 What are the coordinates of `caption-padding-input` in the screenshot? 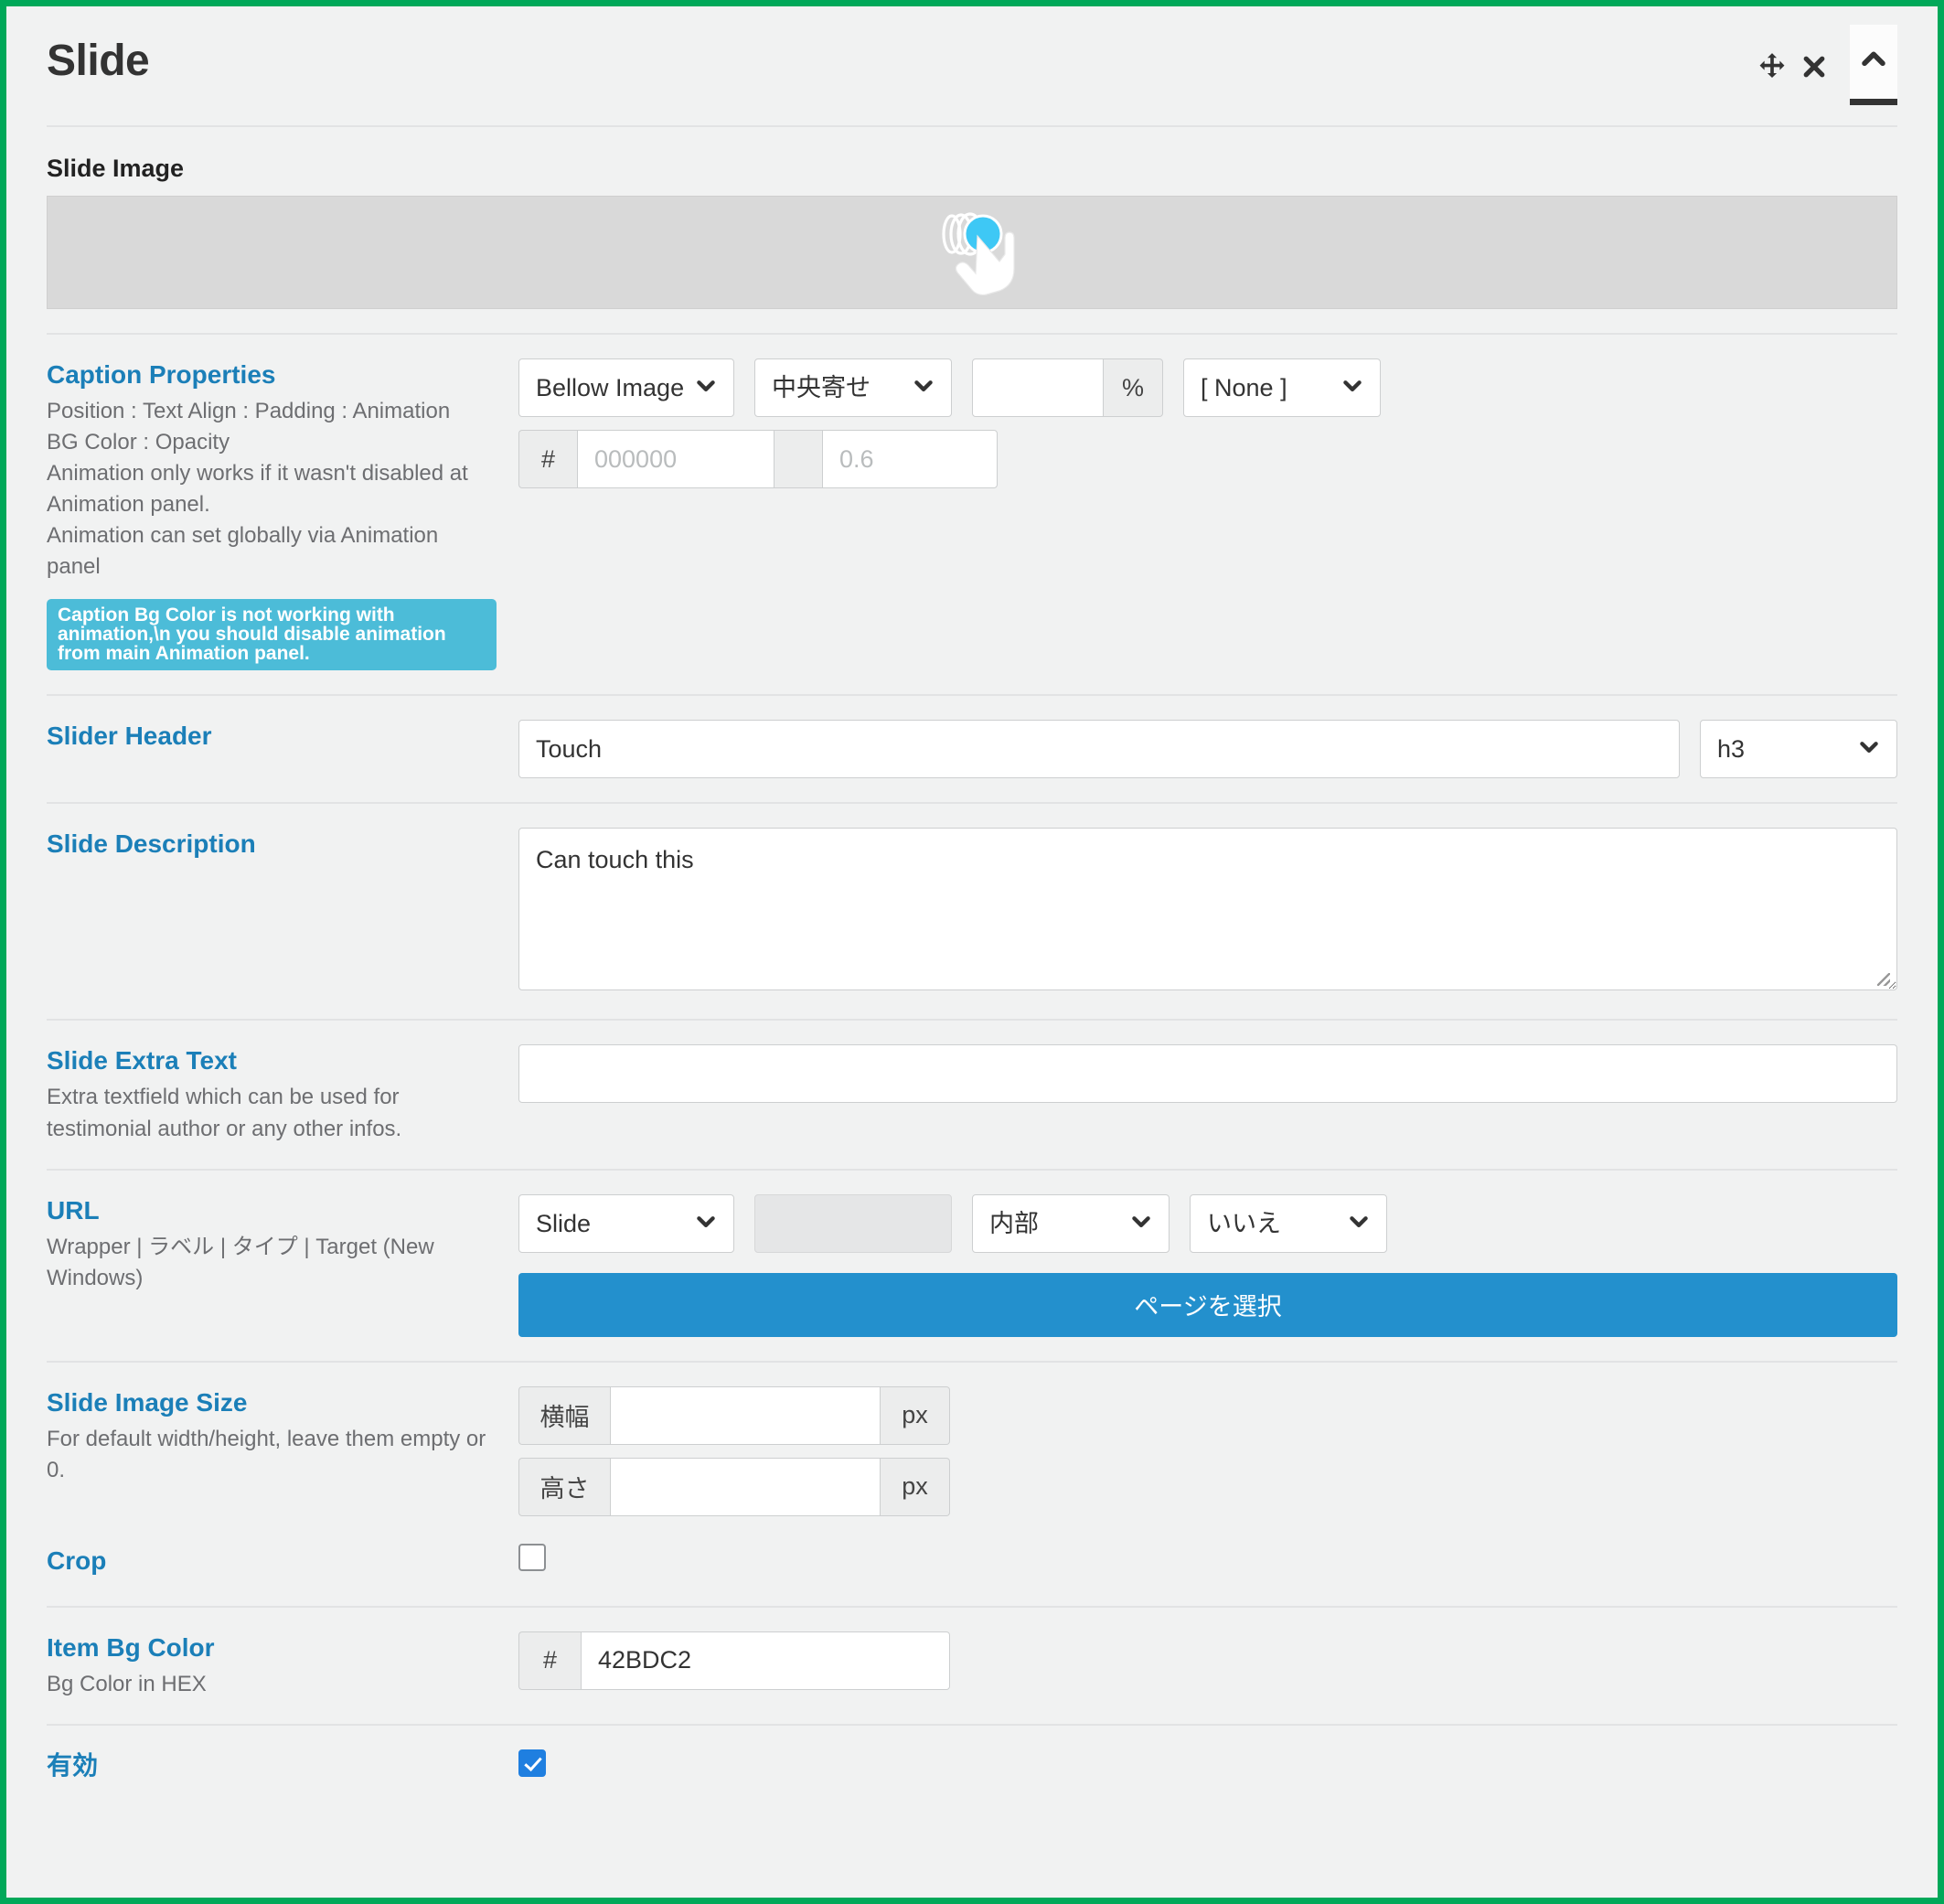 It's located at (1038, 387).